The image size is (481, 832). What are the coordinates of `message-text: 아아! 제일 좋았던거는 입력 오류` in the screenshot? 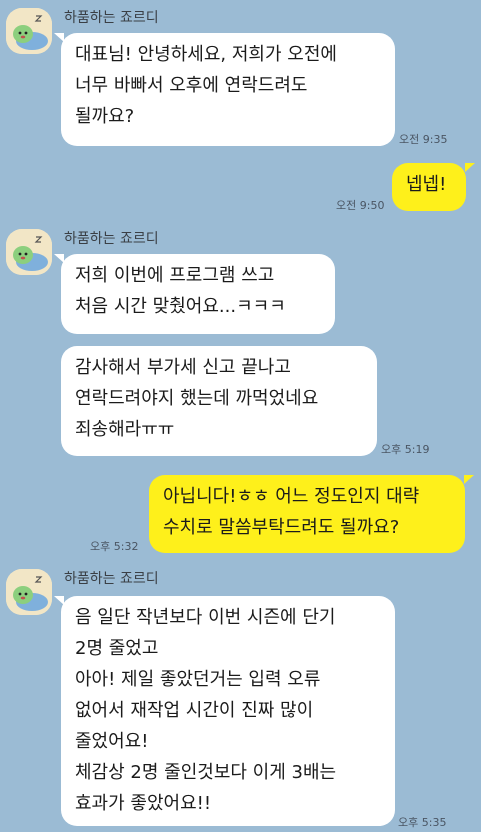 It's located at (198, 679).